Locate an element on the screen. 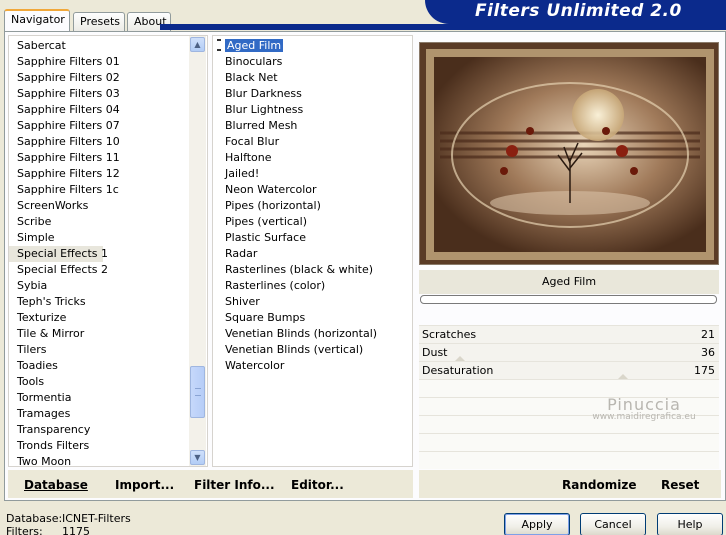 The height and width of the screenshot is (535, 726). param-label: Scratches is located at coordinates (449, 334).